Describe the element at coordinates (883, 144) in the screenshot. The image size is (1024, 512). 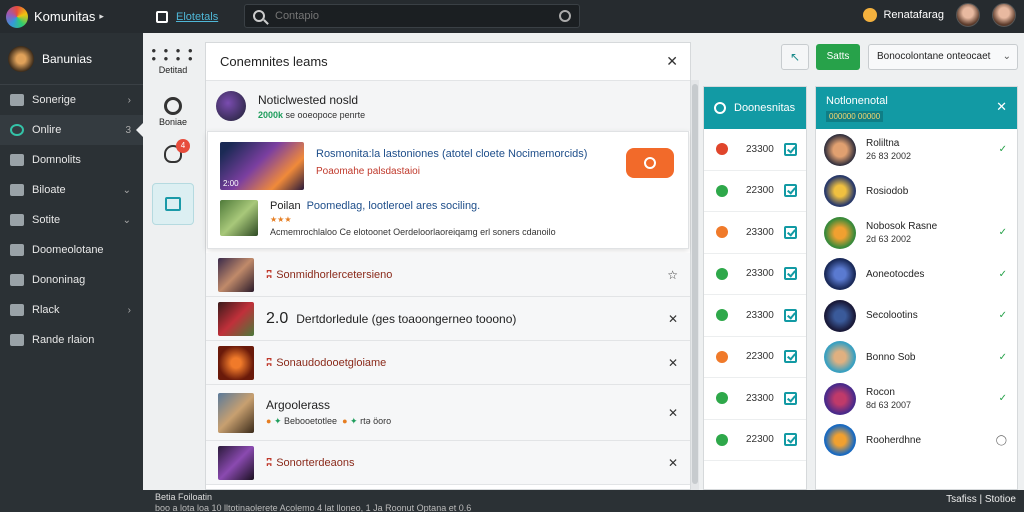
I see `notification-name: Roliltna` at that location.